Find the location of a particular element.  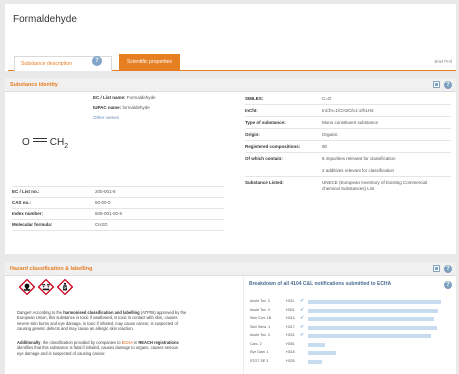

iupac-name-label: IUPAC name: is located at coordinates (107, 107).